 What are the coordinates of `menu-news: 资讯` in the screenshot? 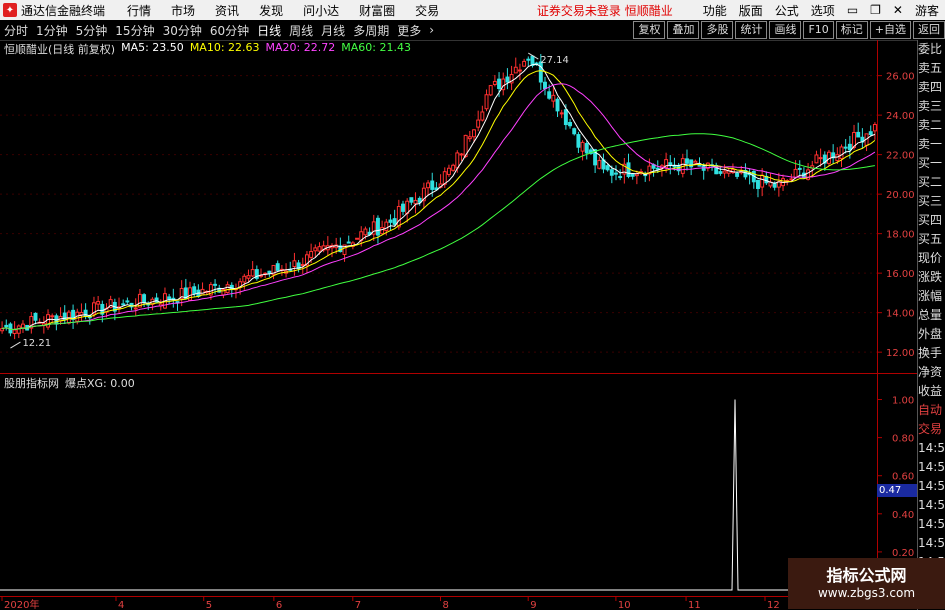 It's located at (227, 10).